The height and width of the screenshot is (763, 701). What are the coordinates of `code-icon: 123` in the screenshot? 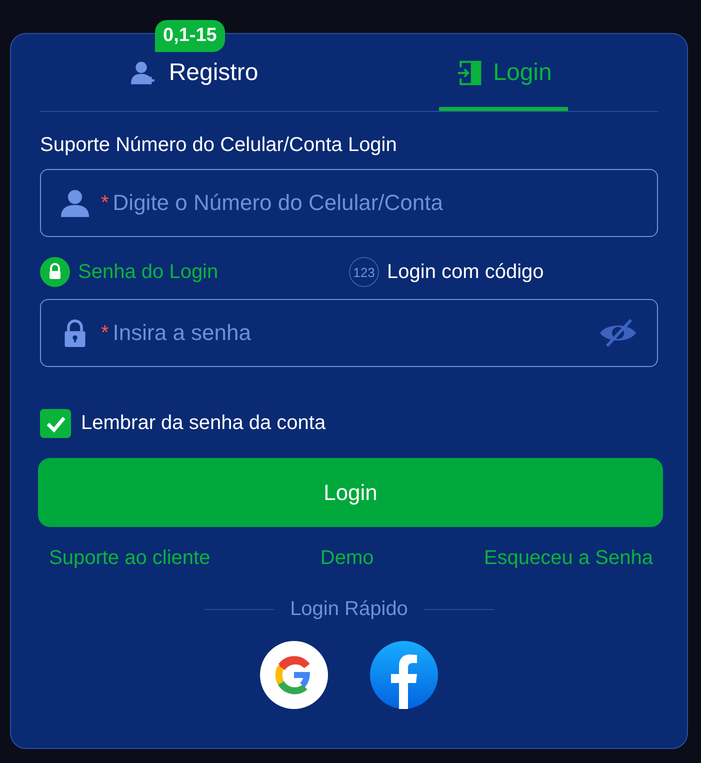 It's located at (364, 272).